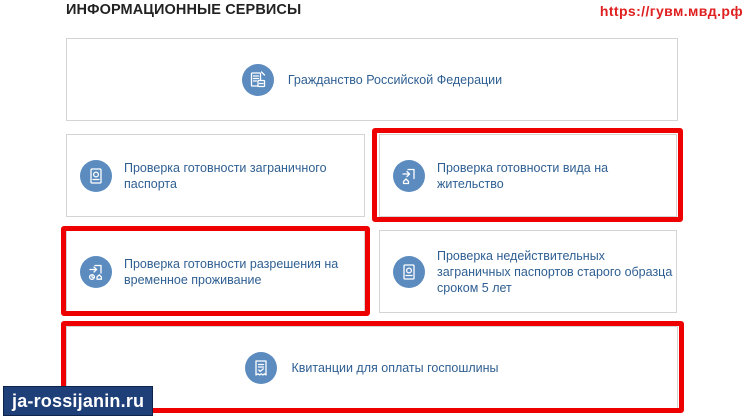  Describe the element at coordinates (523, 175) in the screenshot. I see `service-label: Проверка готовности вида на жительство` at that location.